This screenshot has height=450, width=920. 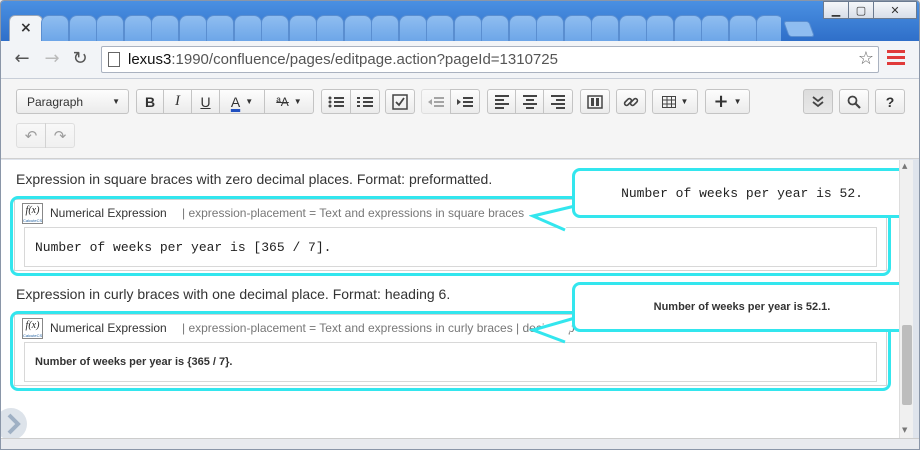 I want to click on result-callout-1: Number of weeks per year is 52., so click(x=742, y=193).